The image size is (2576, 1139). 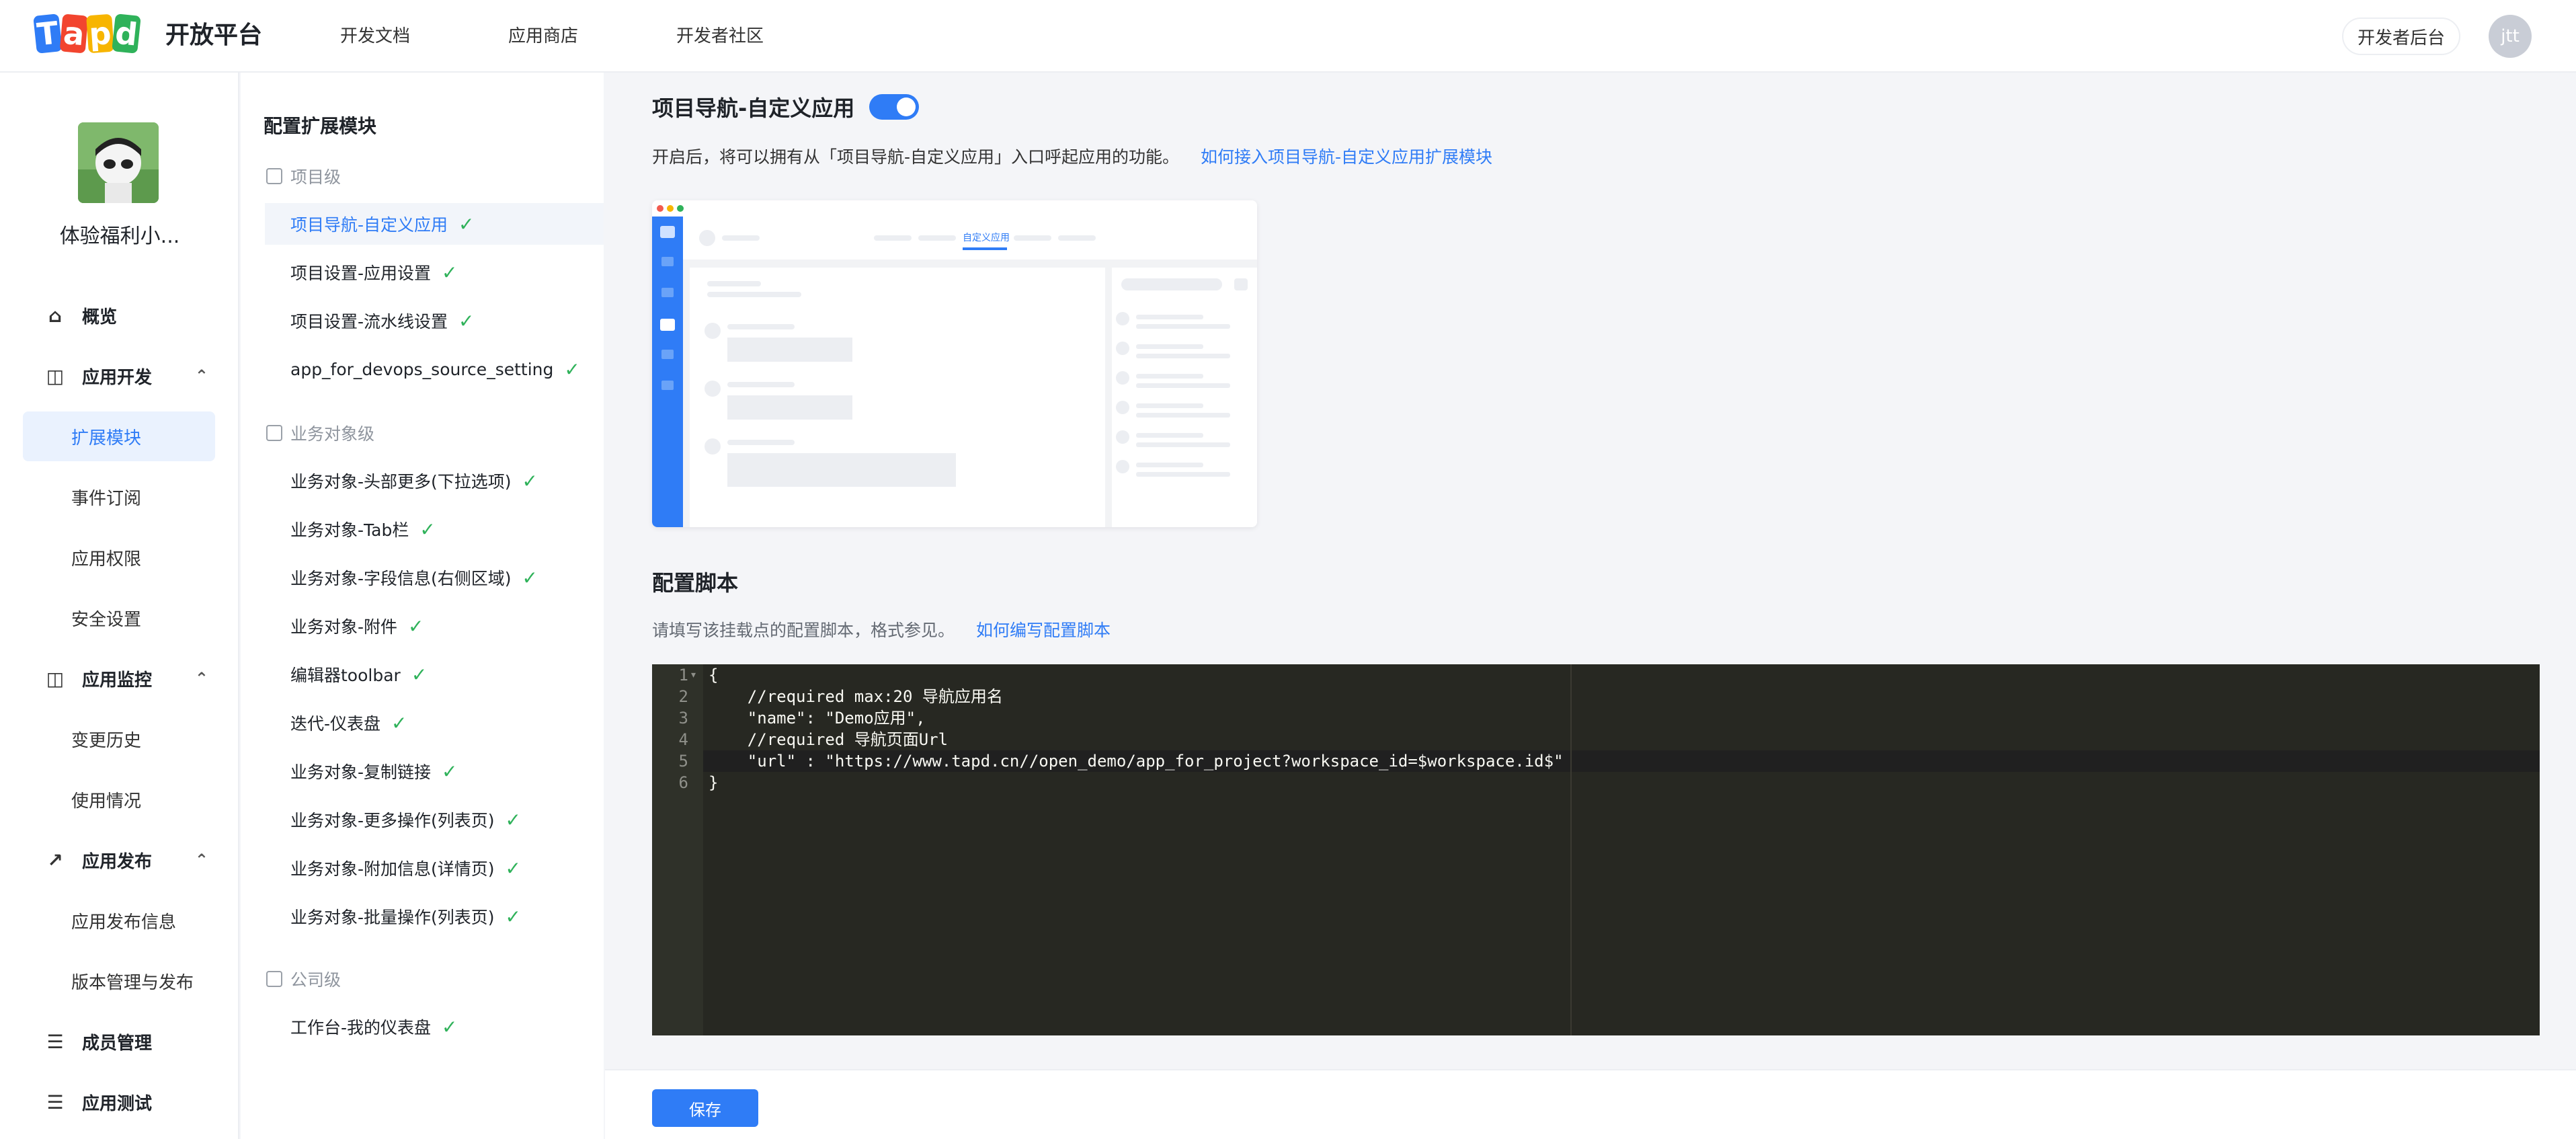 What do you see at coordinates (119, 557) in the screenshot?
I see `sidebar-item-app-permissions: 应用权限` at bounding box center [119, 557].